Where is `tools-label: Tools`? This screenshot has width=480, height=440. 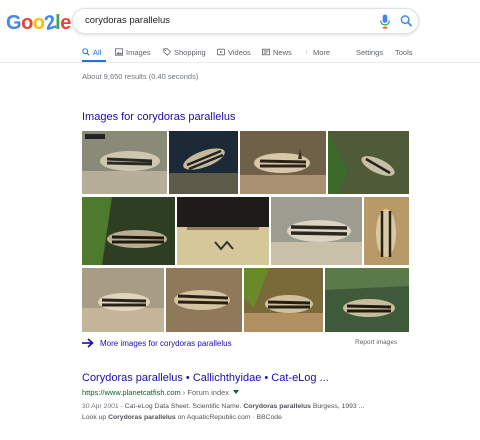
tools-label: Tools is located at coordinates (404, 52).